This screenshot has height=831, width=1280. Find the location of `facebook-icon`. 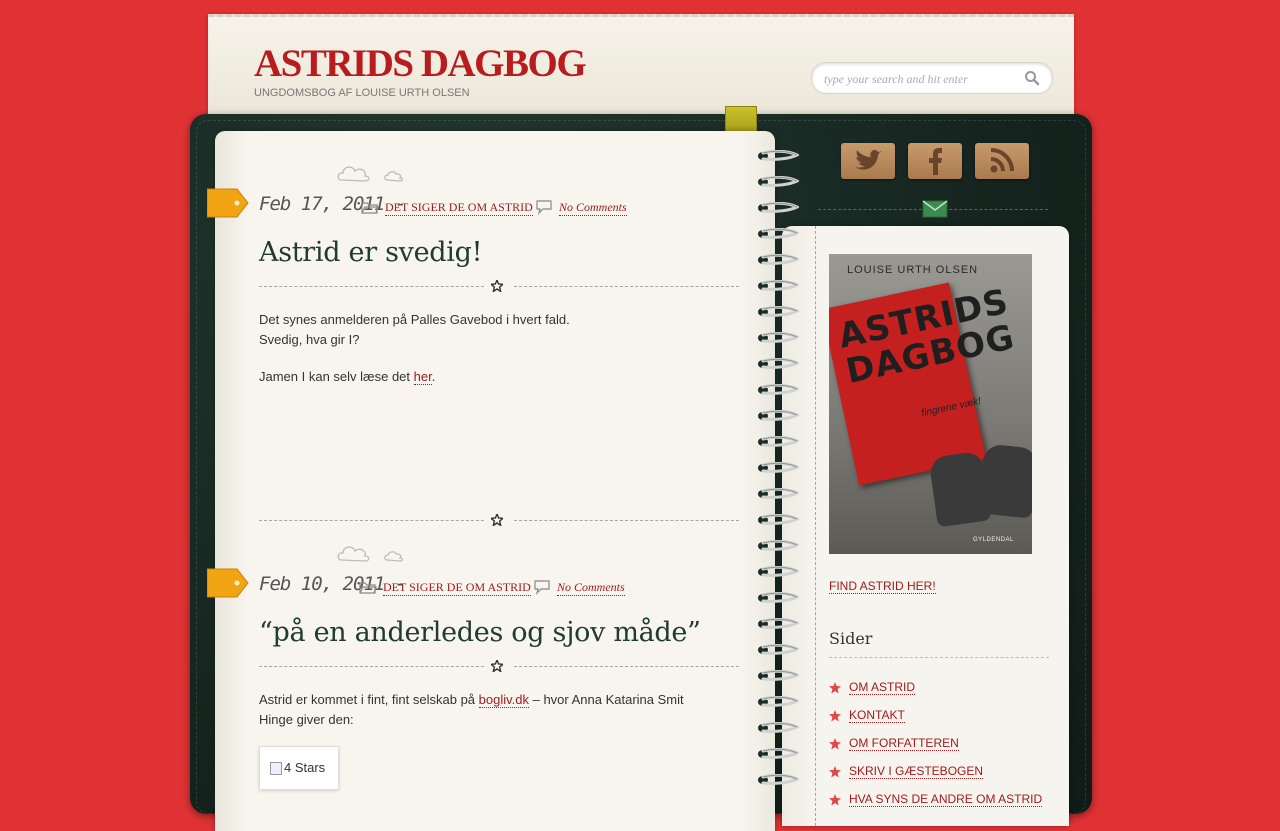

facebook-icon is located at coordinates (935, 161).